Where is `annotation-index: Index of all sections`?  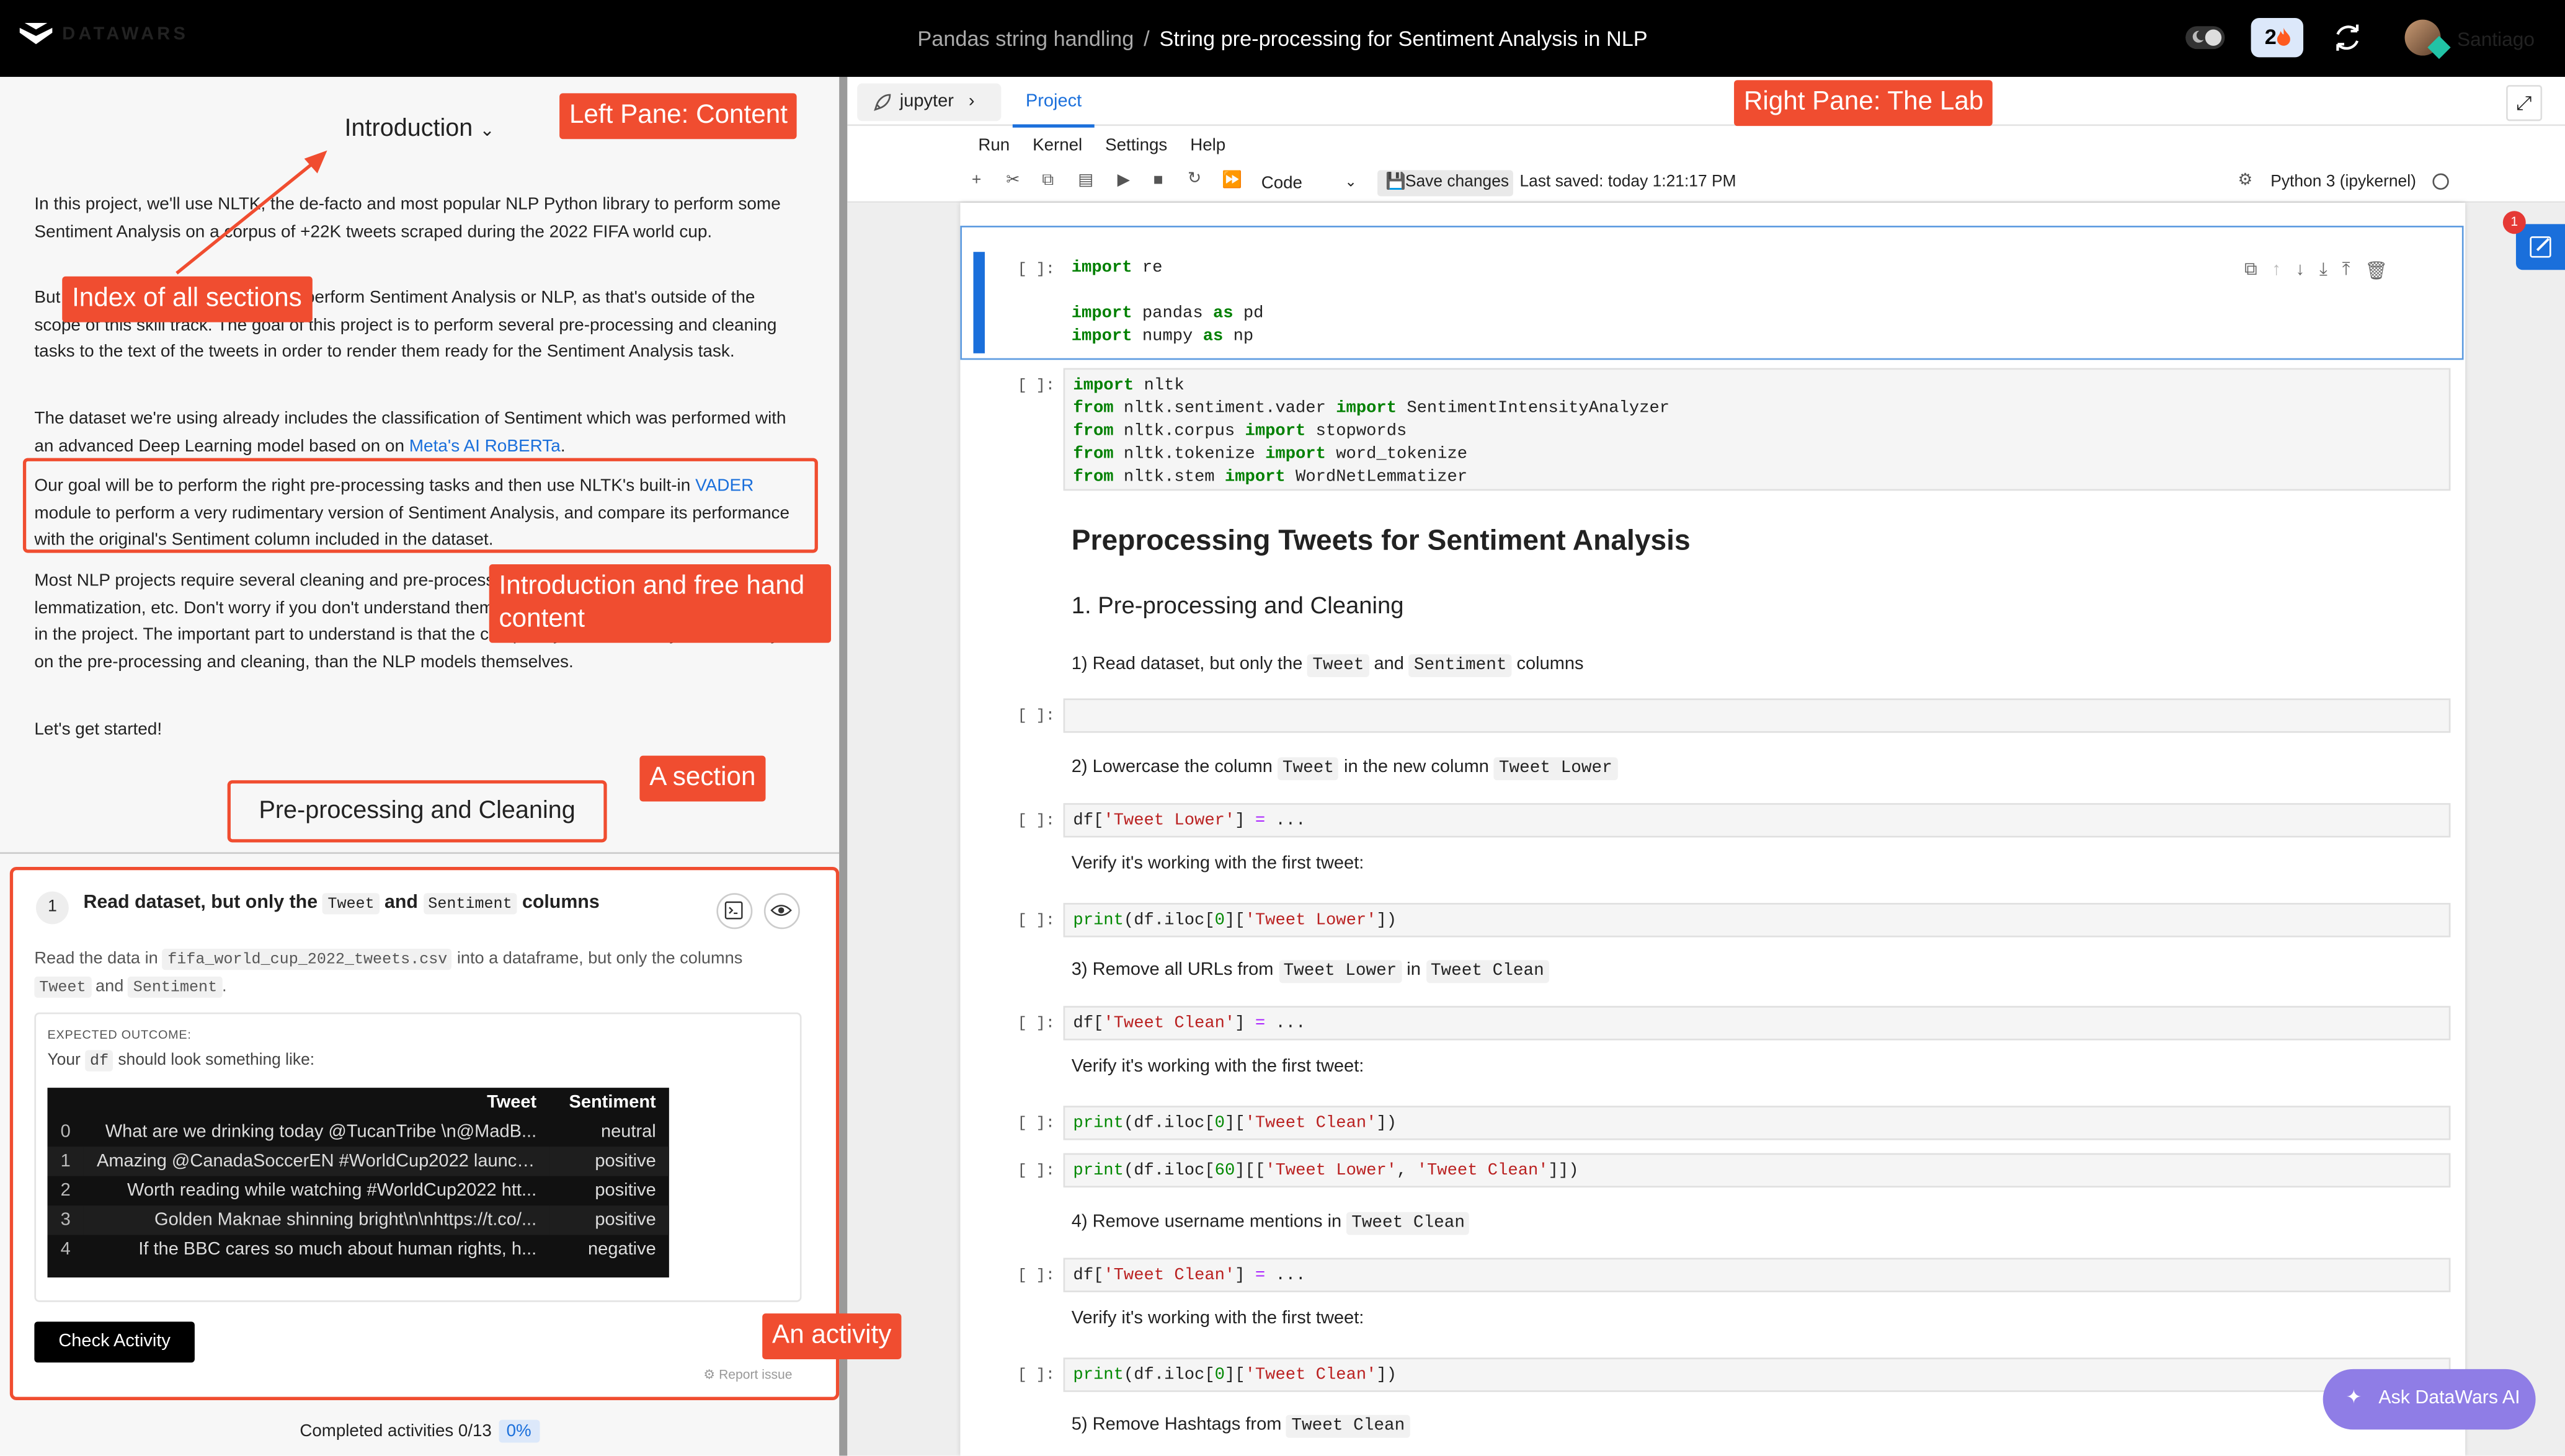 annotation-index: Index of all sections is located at coordinates (187, 299).